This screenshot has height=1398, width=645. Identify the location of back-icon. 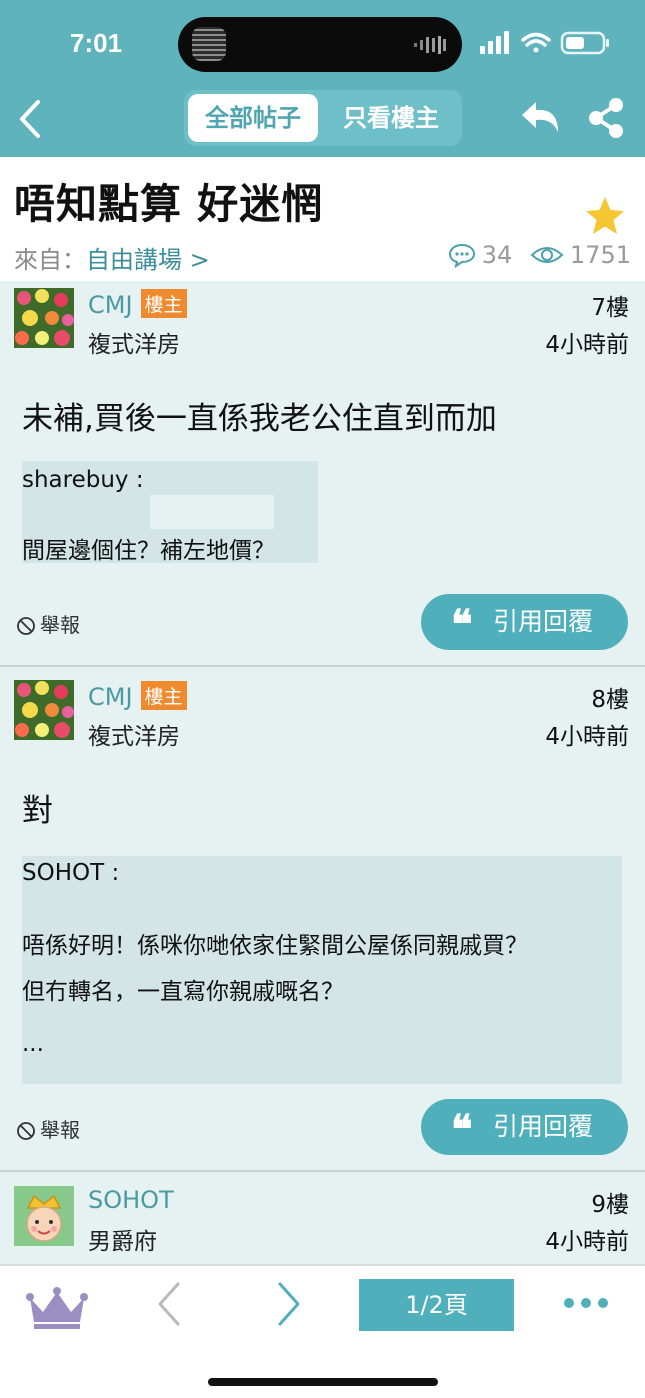
(31, 119).